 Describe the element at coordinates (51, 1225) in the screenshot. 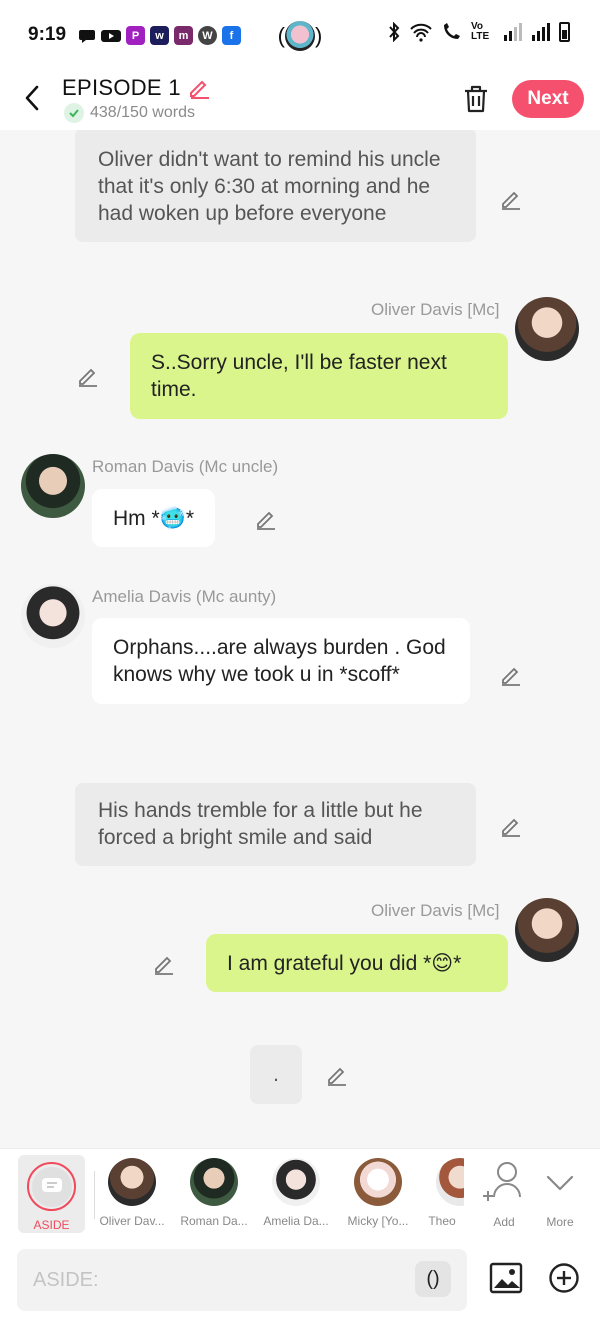

I see `aside-label: ASIDE` at that location.